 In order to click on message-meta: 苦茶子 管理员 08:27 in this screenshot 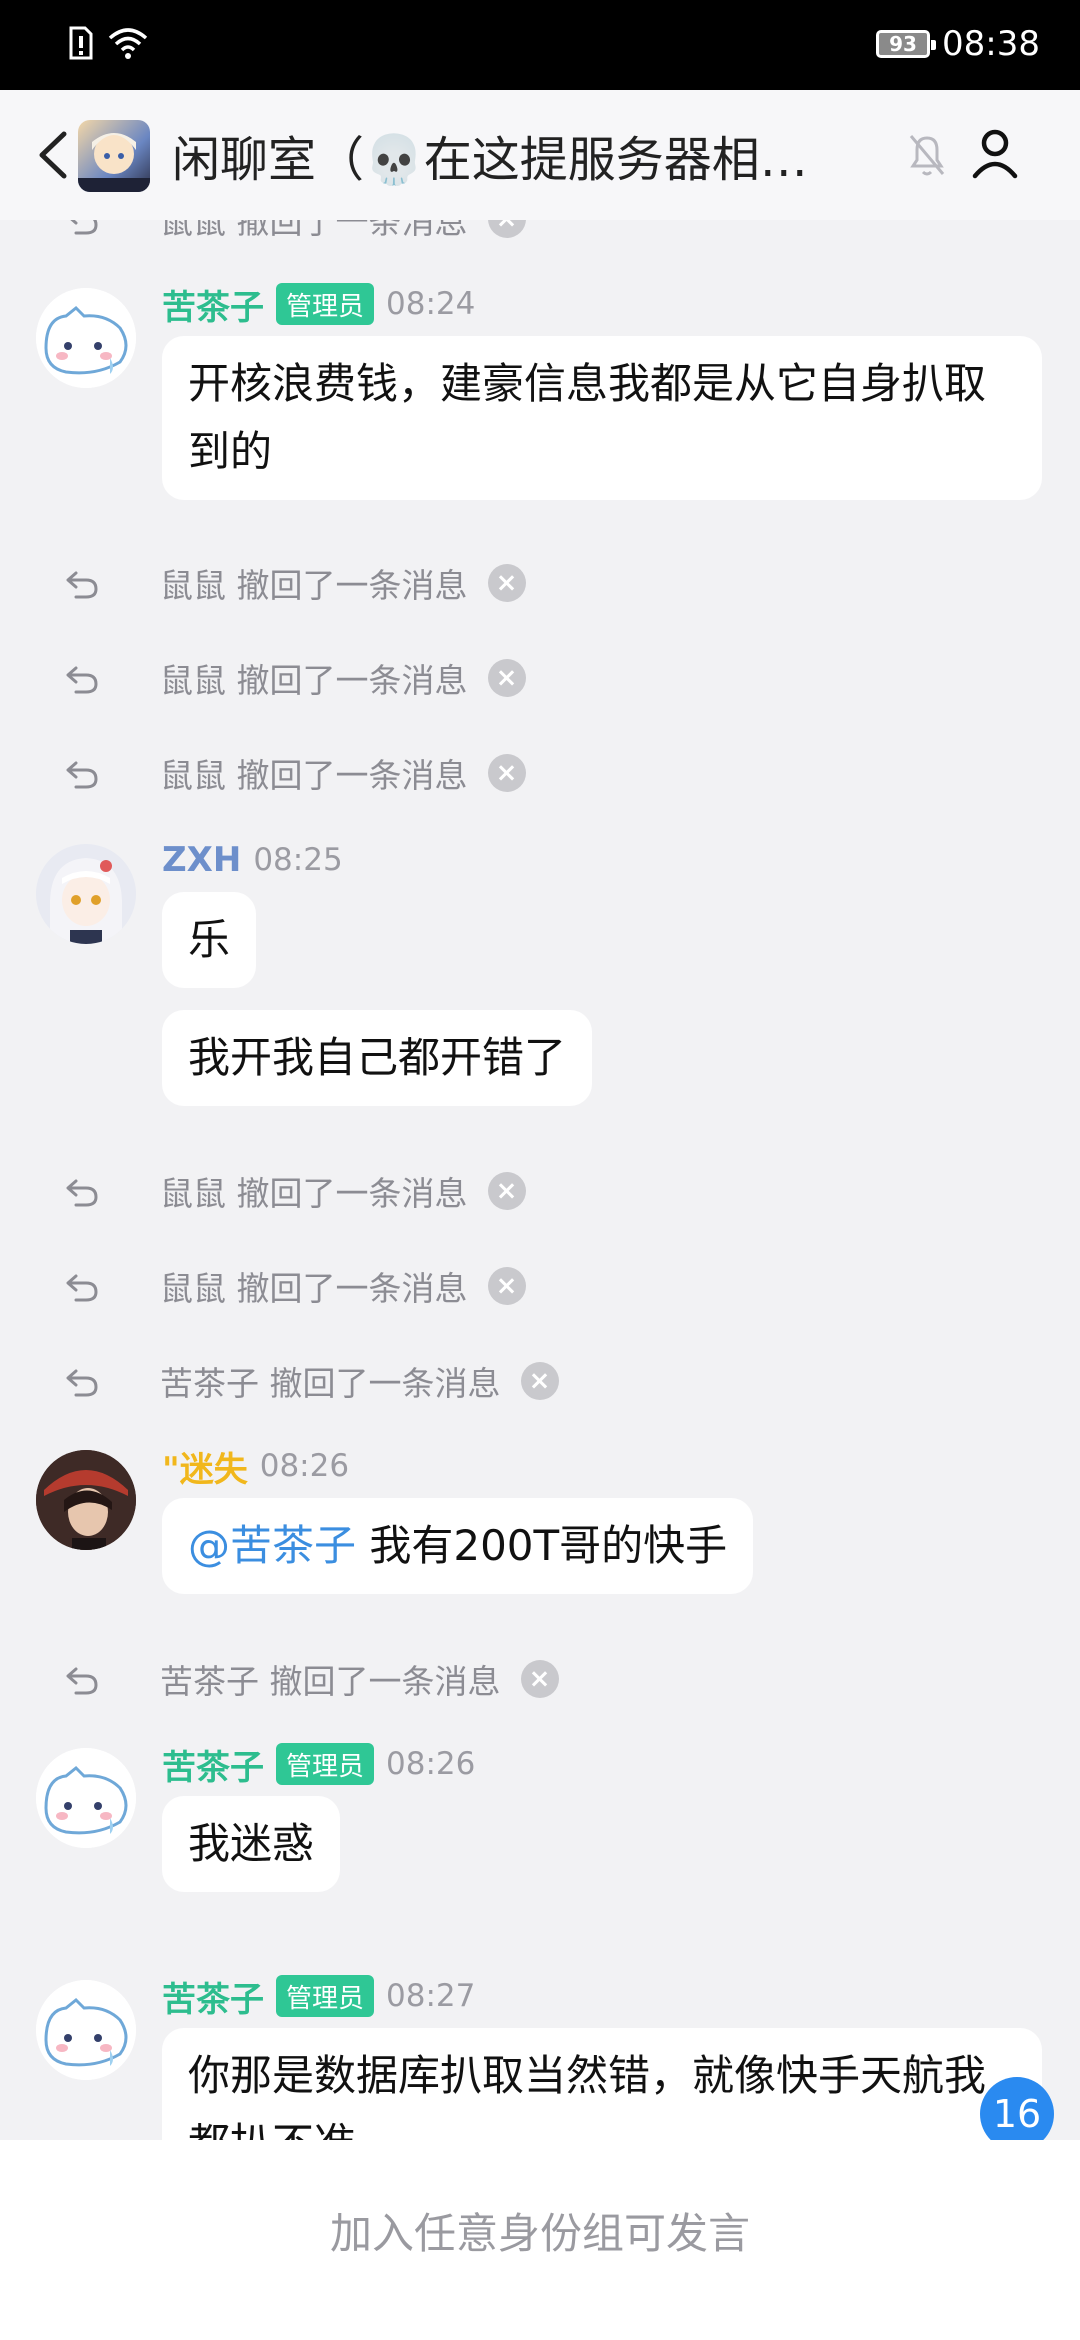, I will do `click(319, 1996)`.